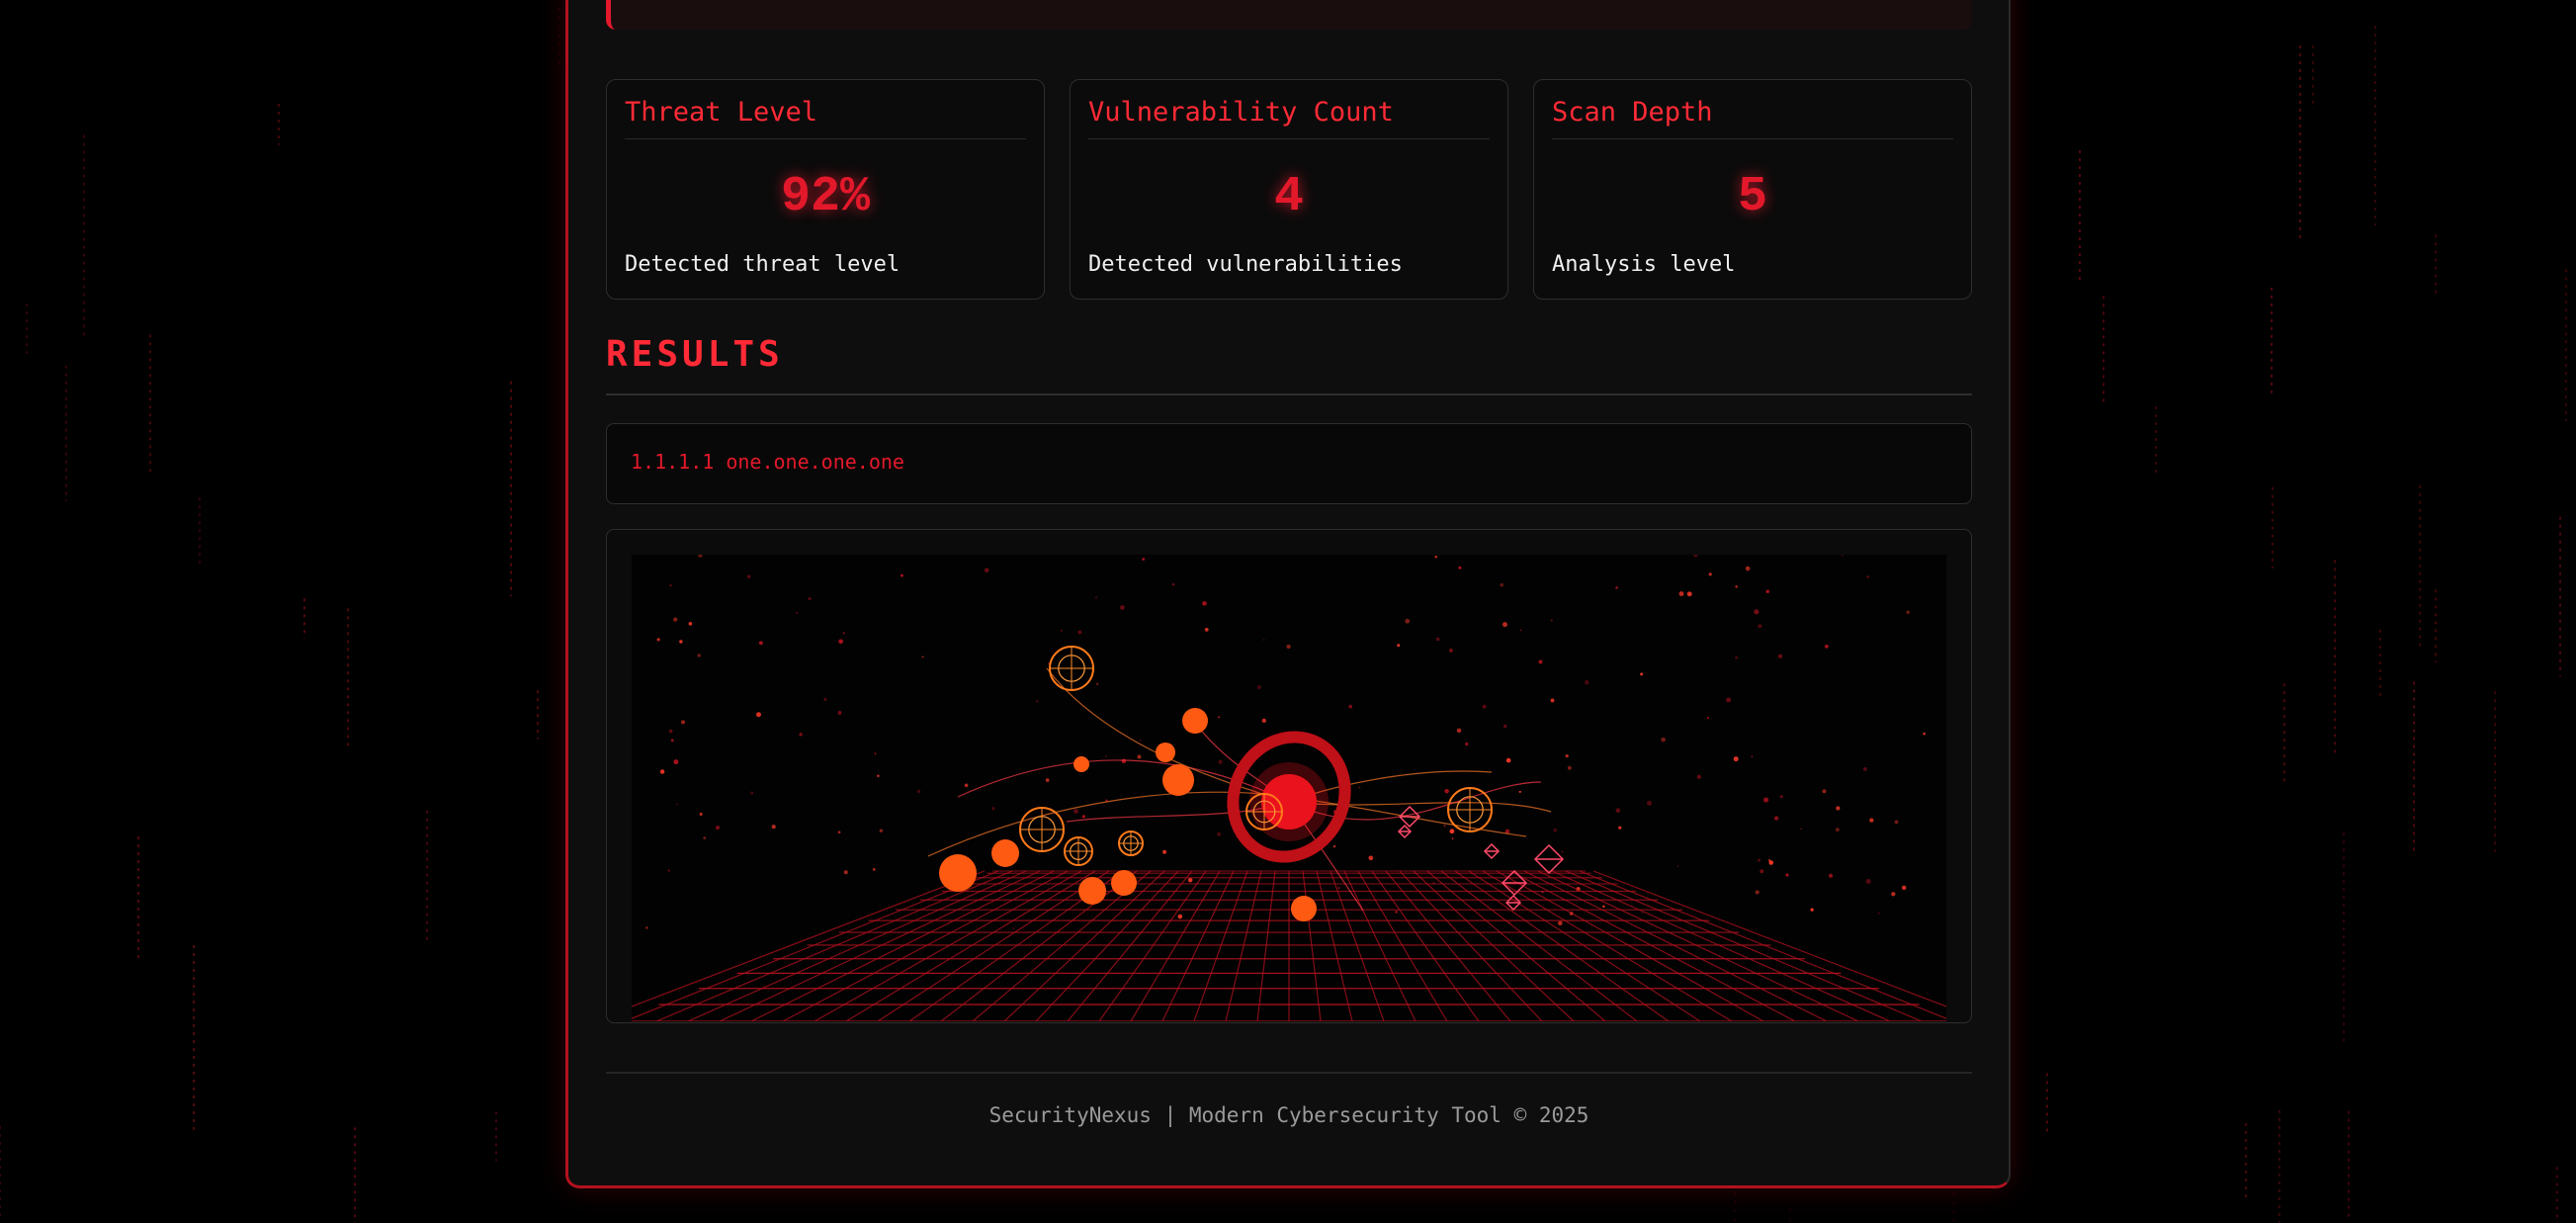  What do you see at coordinates (1289, 118) in the screenshot?
I see `card-title: Vulnerability Count` at bounding box center [1289, 118].